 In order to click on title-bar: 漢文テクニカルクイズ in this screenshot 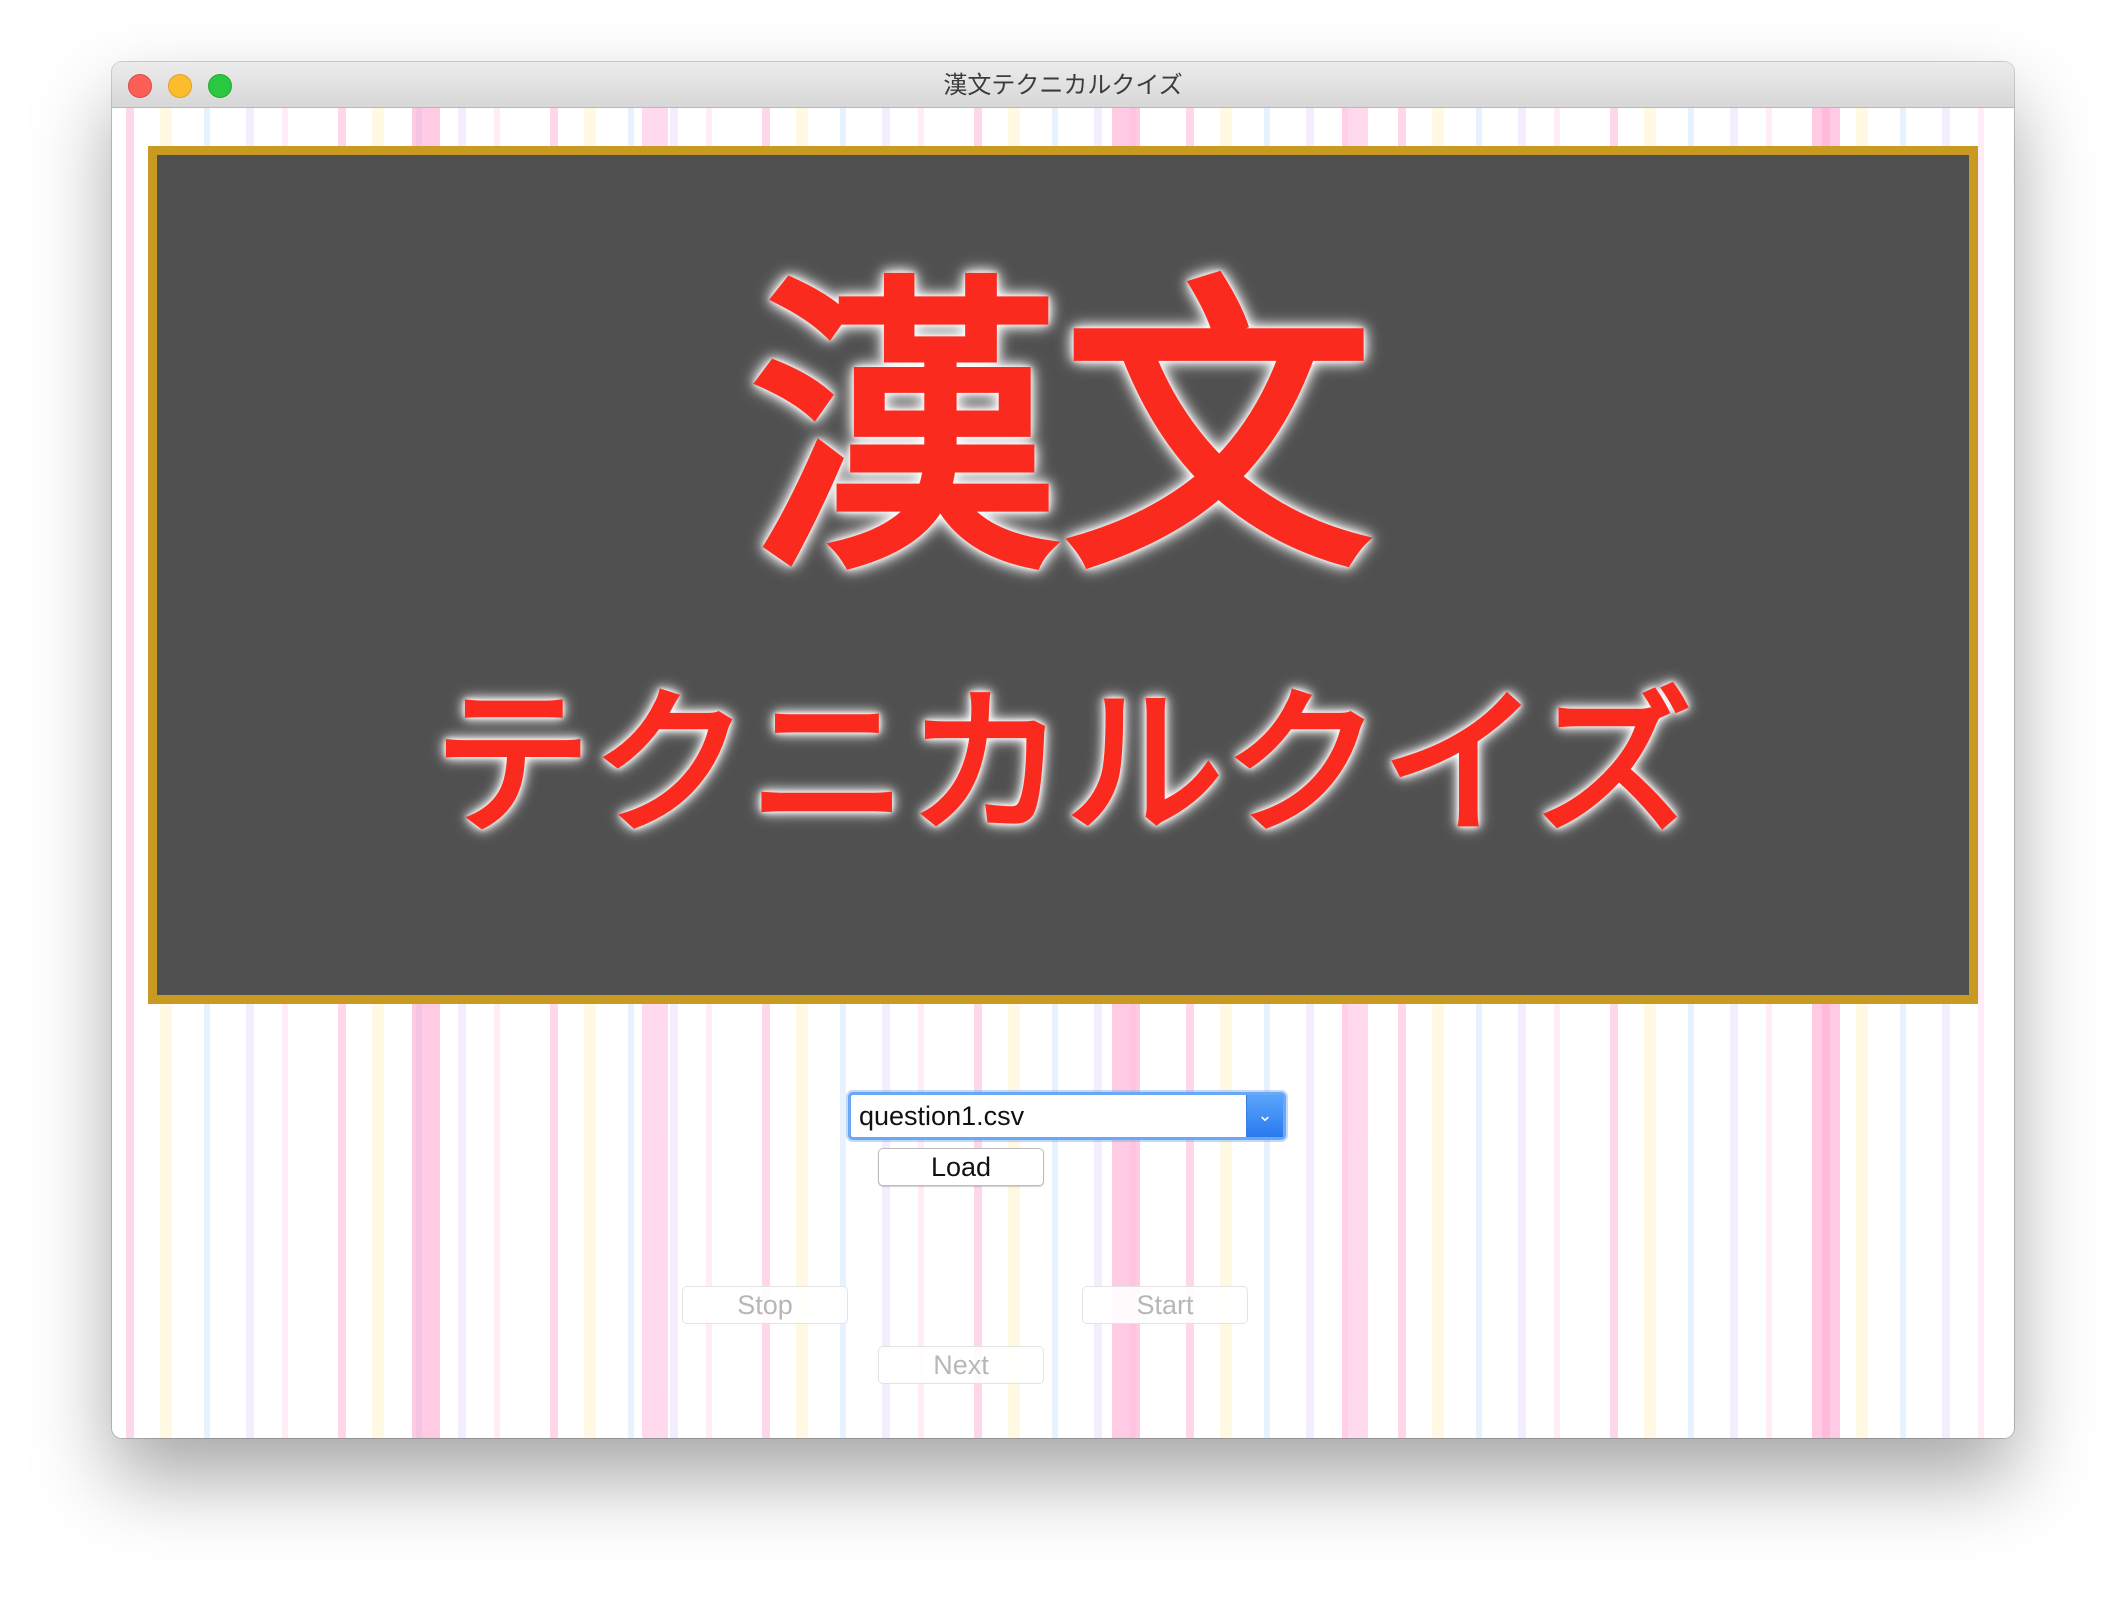, I will do `click(1063, 85)`.